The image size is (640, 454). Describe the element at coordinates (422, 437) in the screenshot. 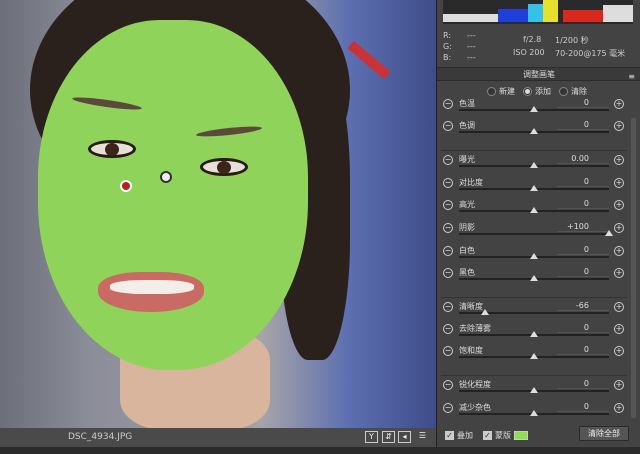

I see `settings-icon: ☰` at that location.